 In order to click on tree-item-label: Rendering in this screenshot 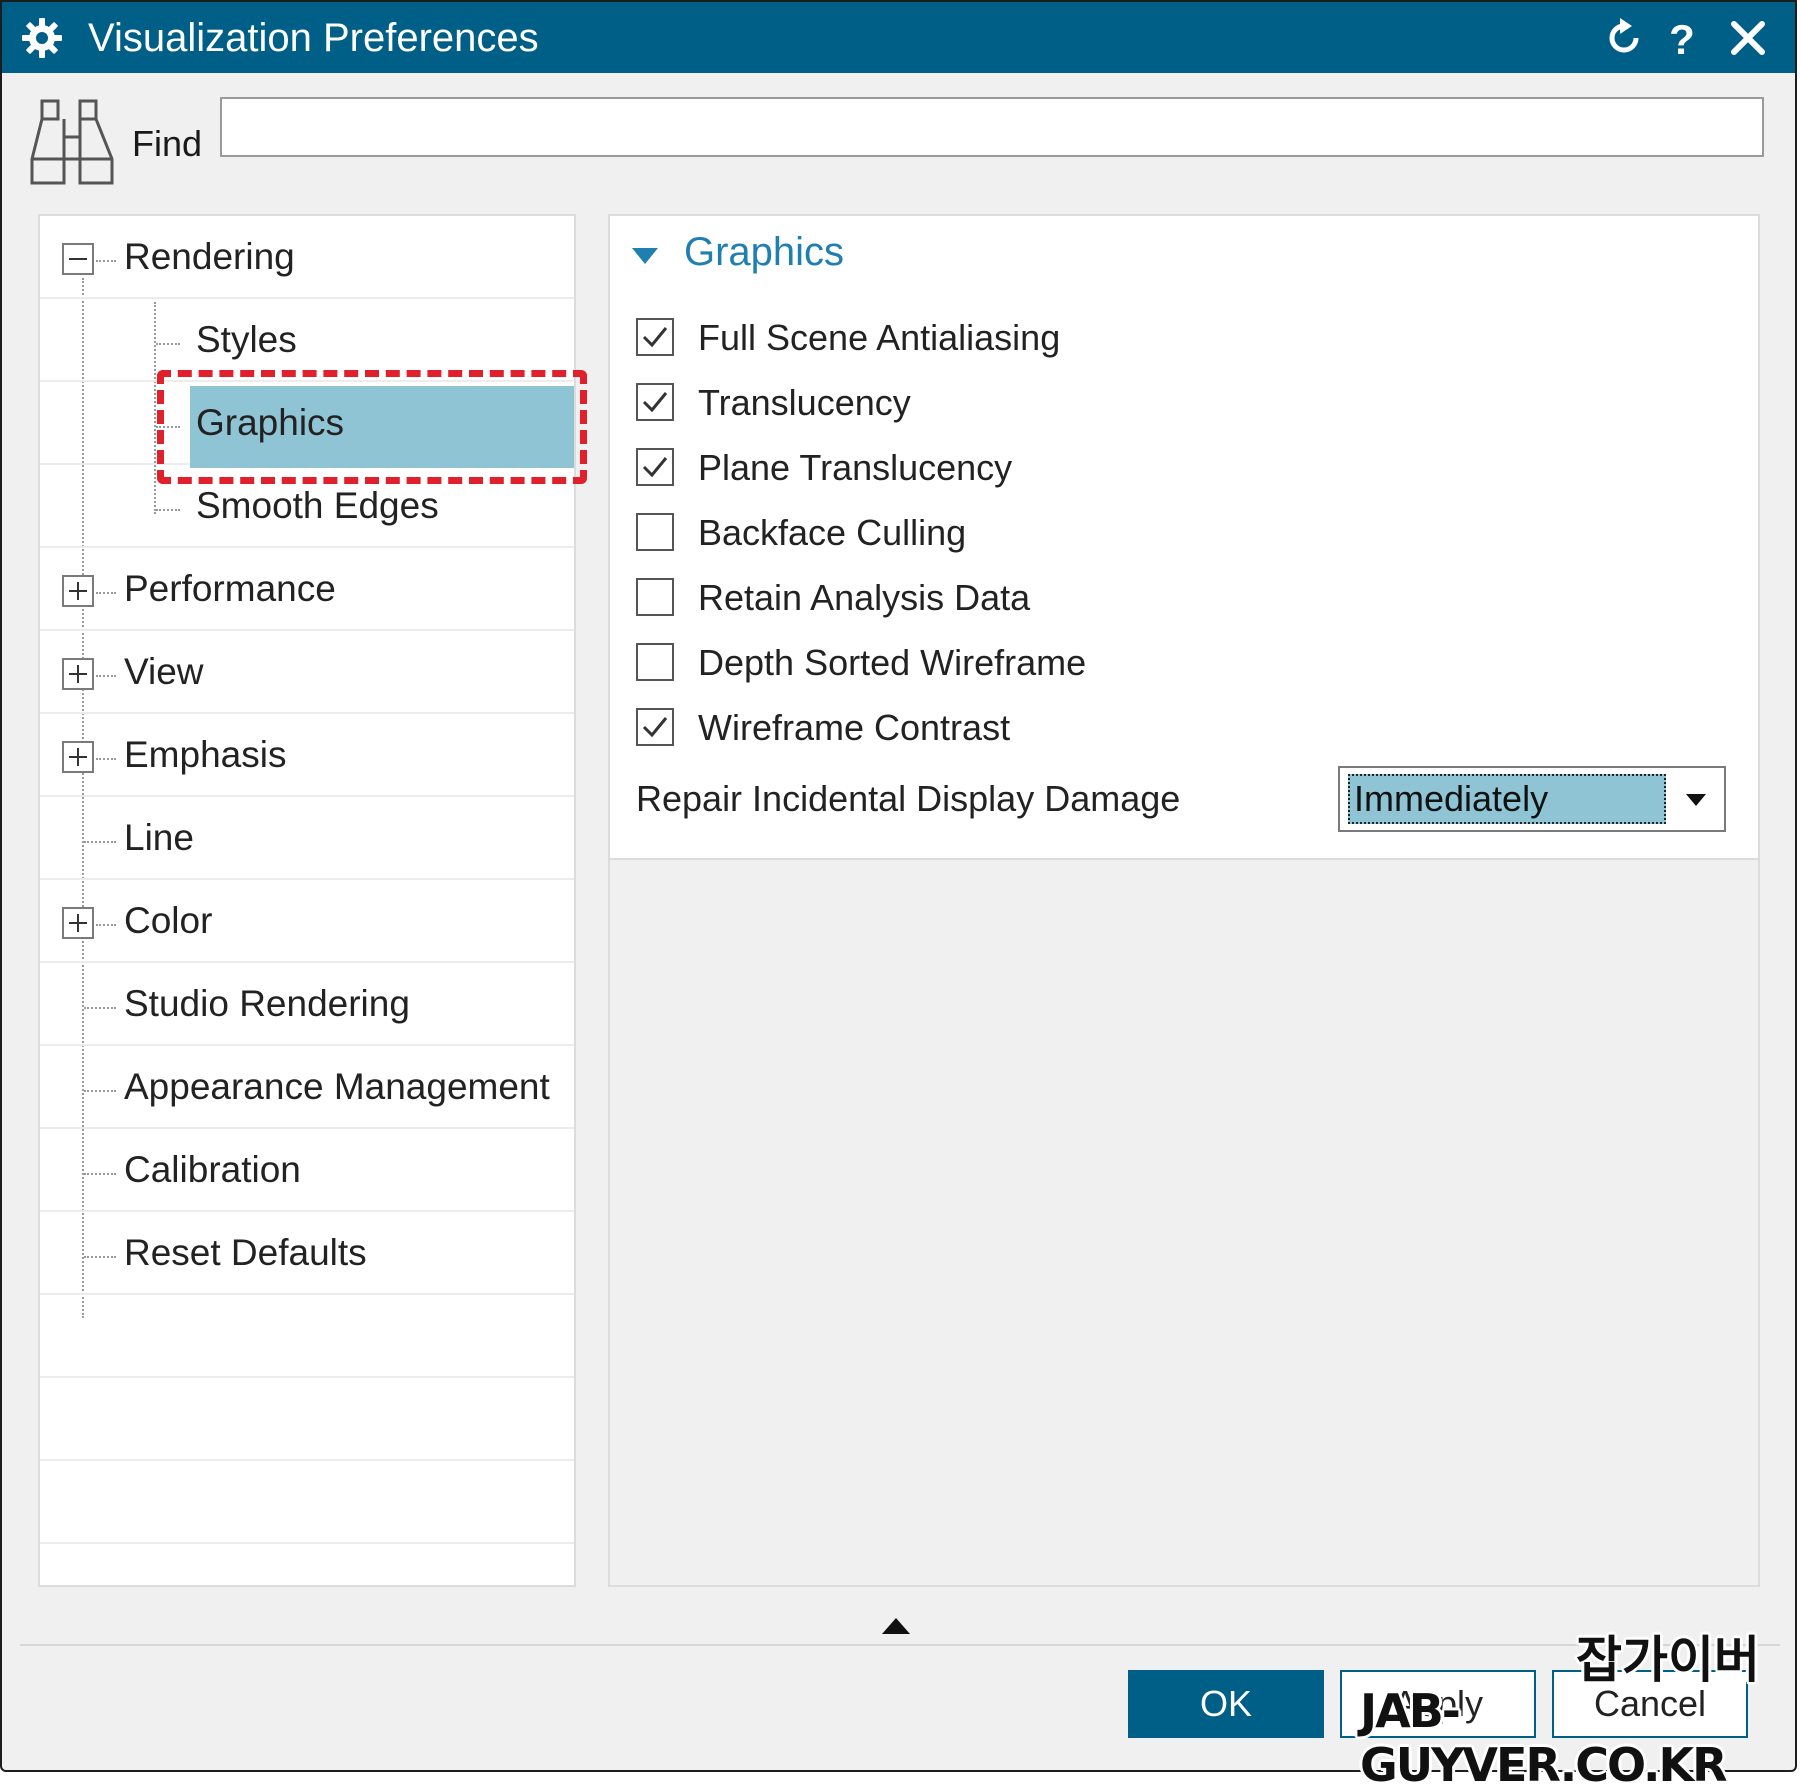, I will do `click(209, 256)`.